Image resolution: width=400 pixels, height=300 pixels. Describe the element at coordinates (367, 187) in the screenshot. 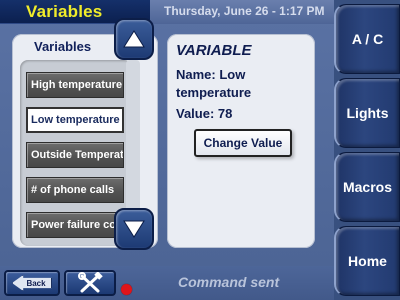

I see `nav-macros-button: Macros` at that location.